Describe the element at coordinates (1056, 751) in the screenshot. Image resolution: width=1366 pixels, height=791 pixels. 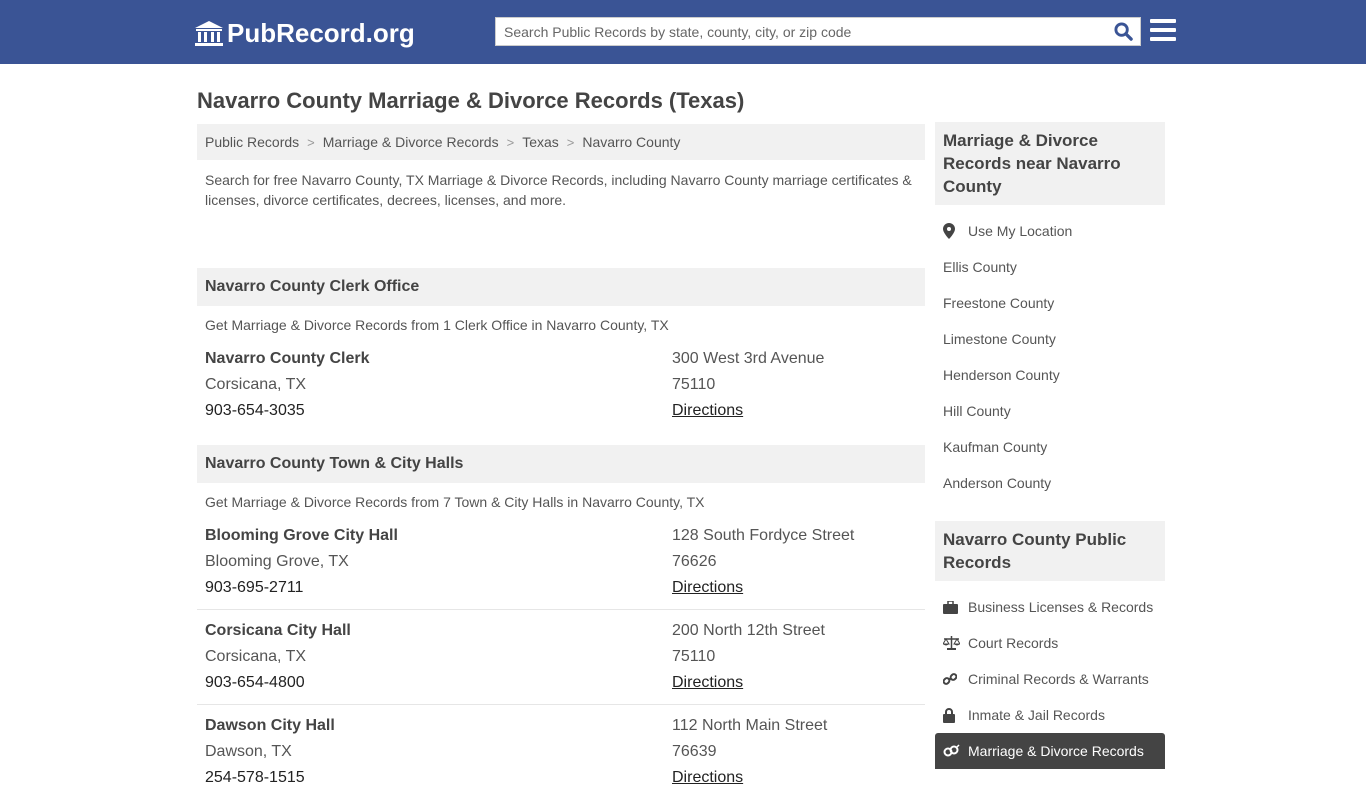
I see `public-record-label: Marriage & Divorce Records` at that location.